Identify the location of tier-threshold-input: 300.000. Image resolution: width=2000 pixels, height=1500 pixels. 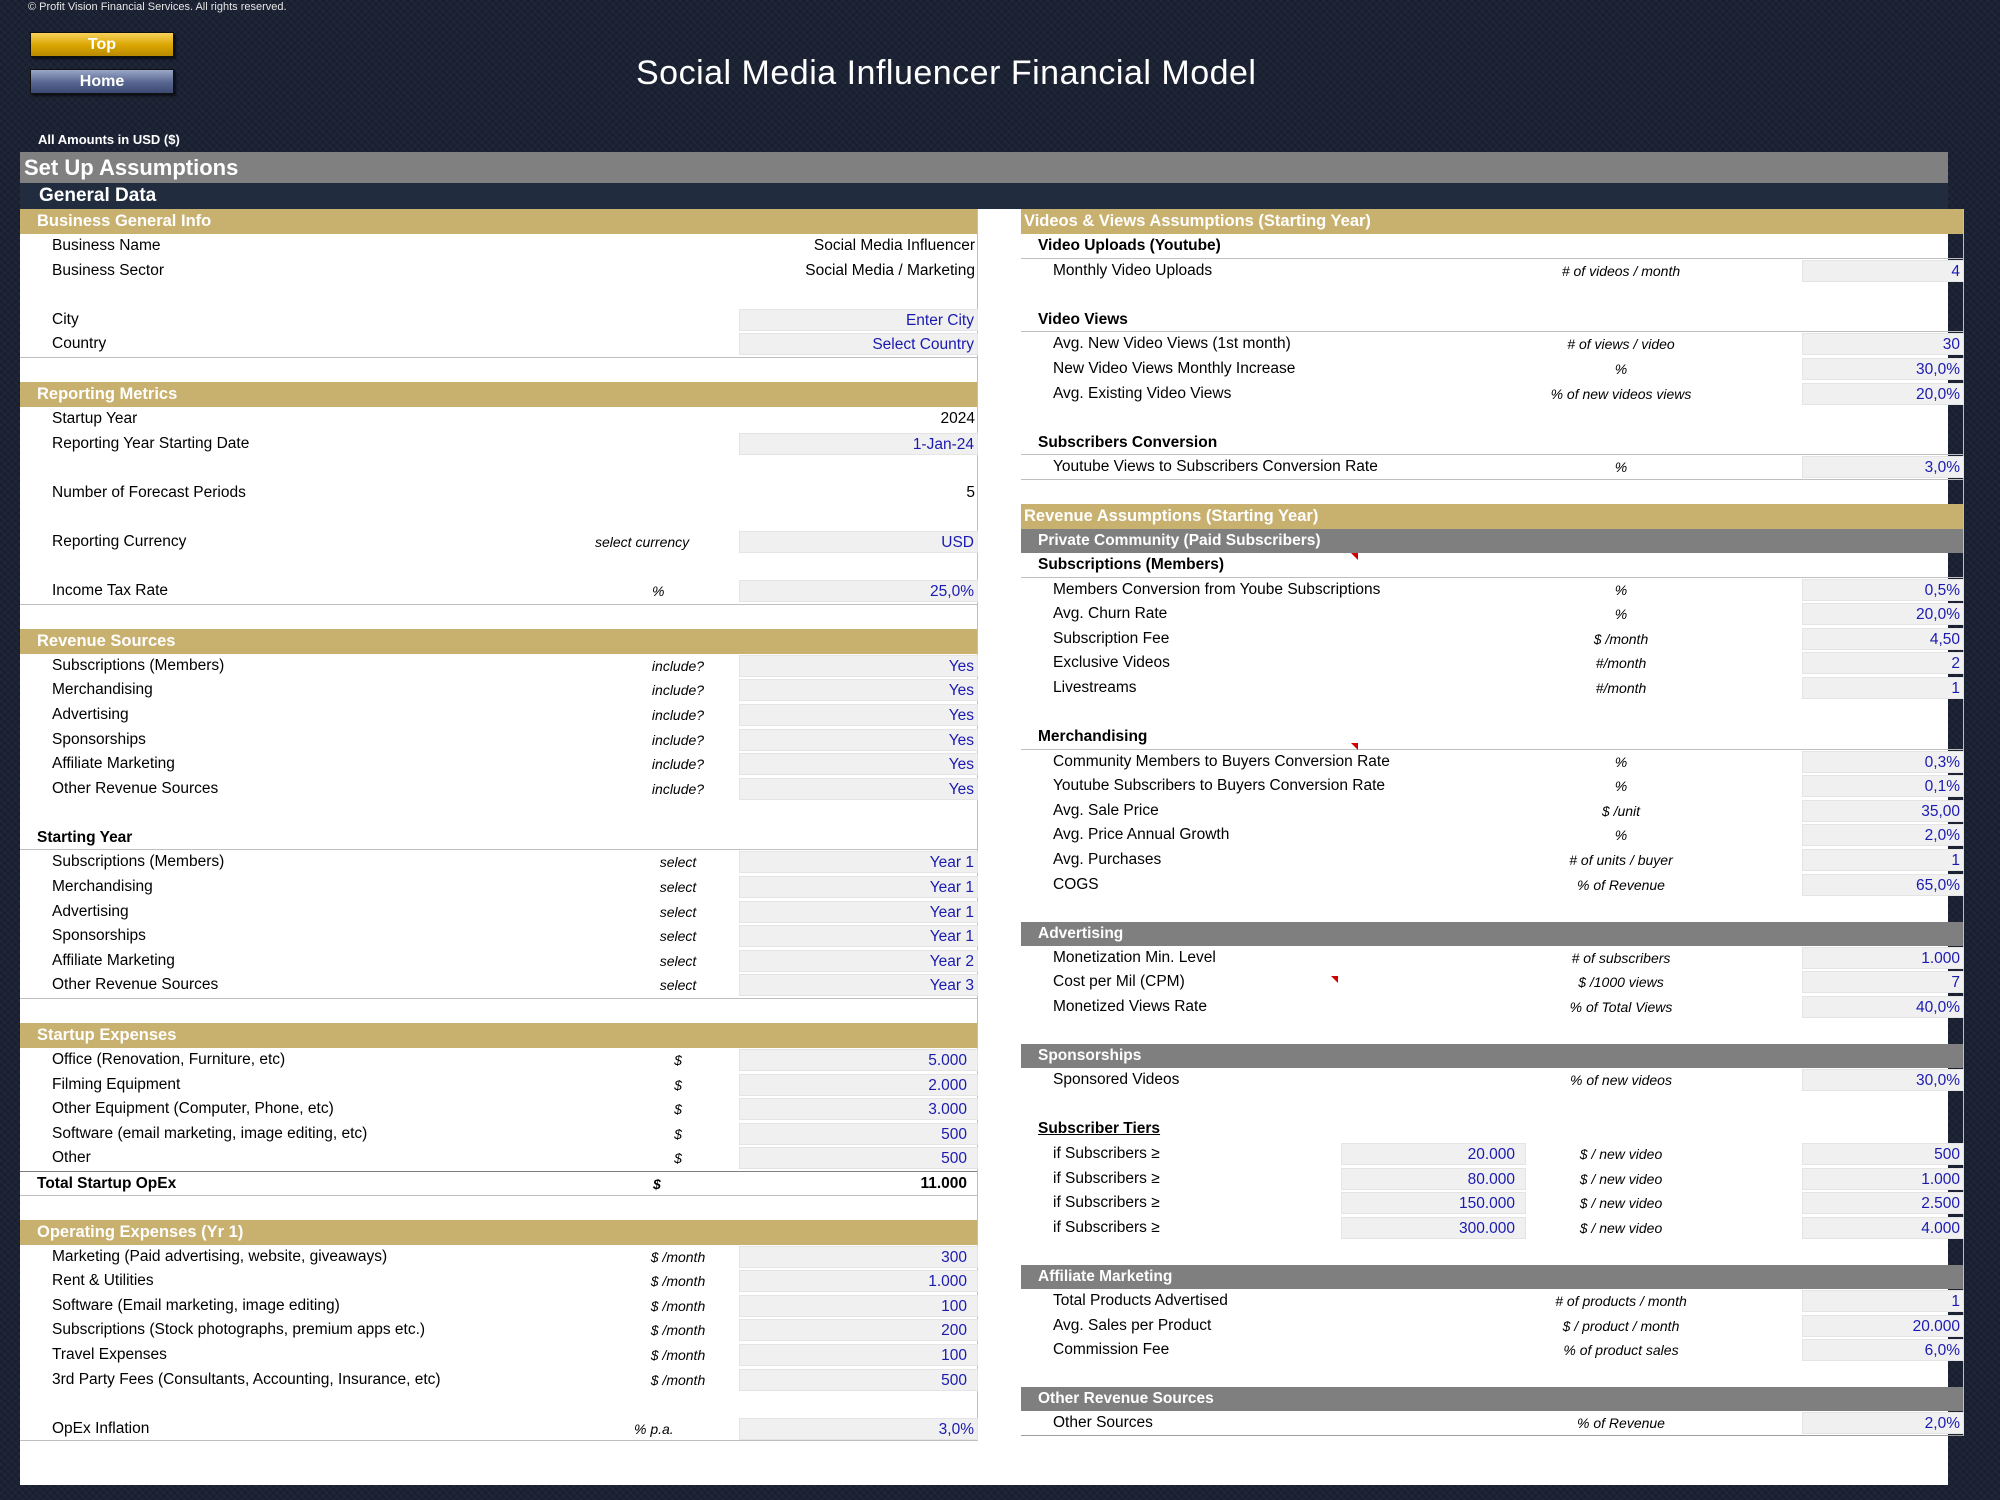
(1433, 1227).